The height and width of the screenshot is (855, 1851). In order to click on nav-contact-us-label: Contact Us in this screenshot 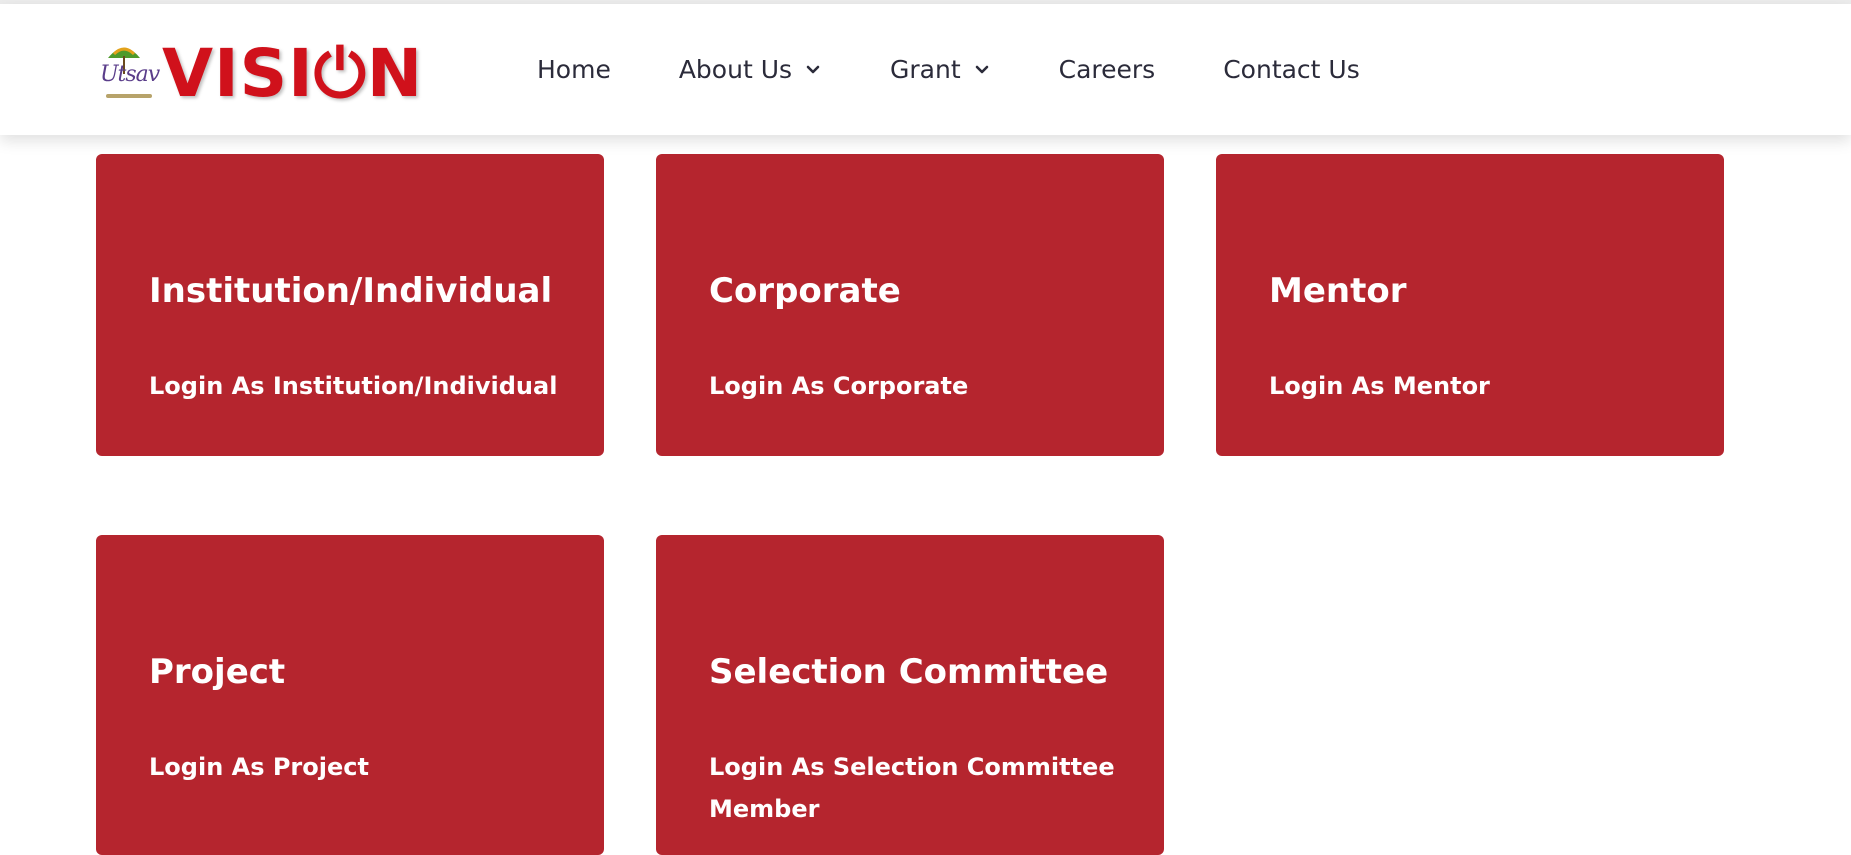, I will do `click(1291, 69)`.